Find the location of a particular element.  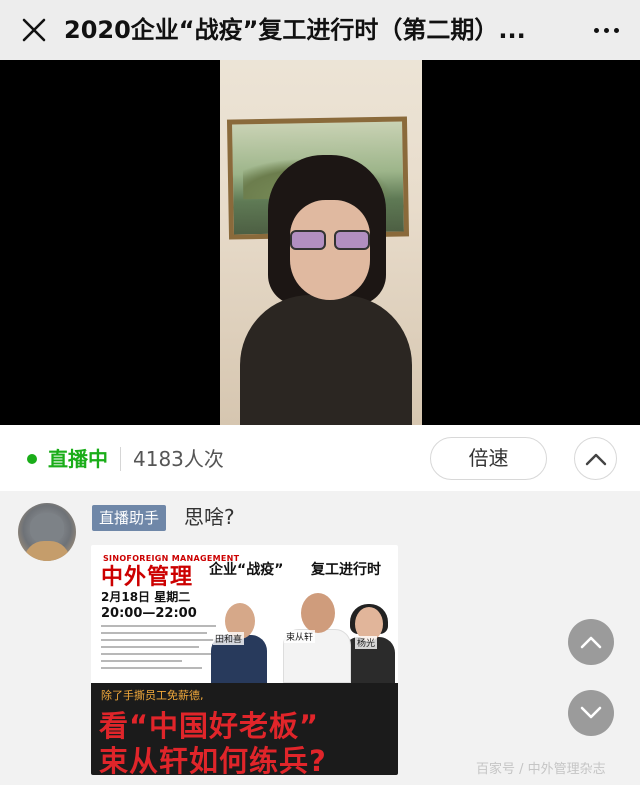

more-options-button is located at coordinates (606, 30).